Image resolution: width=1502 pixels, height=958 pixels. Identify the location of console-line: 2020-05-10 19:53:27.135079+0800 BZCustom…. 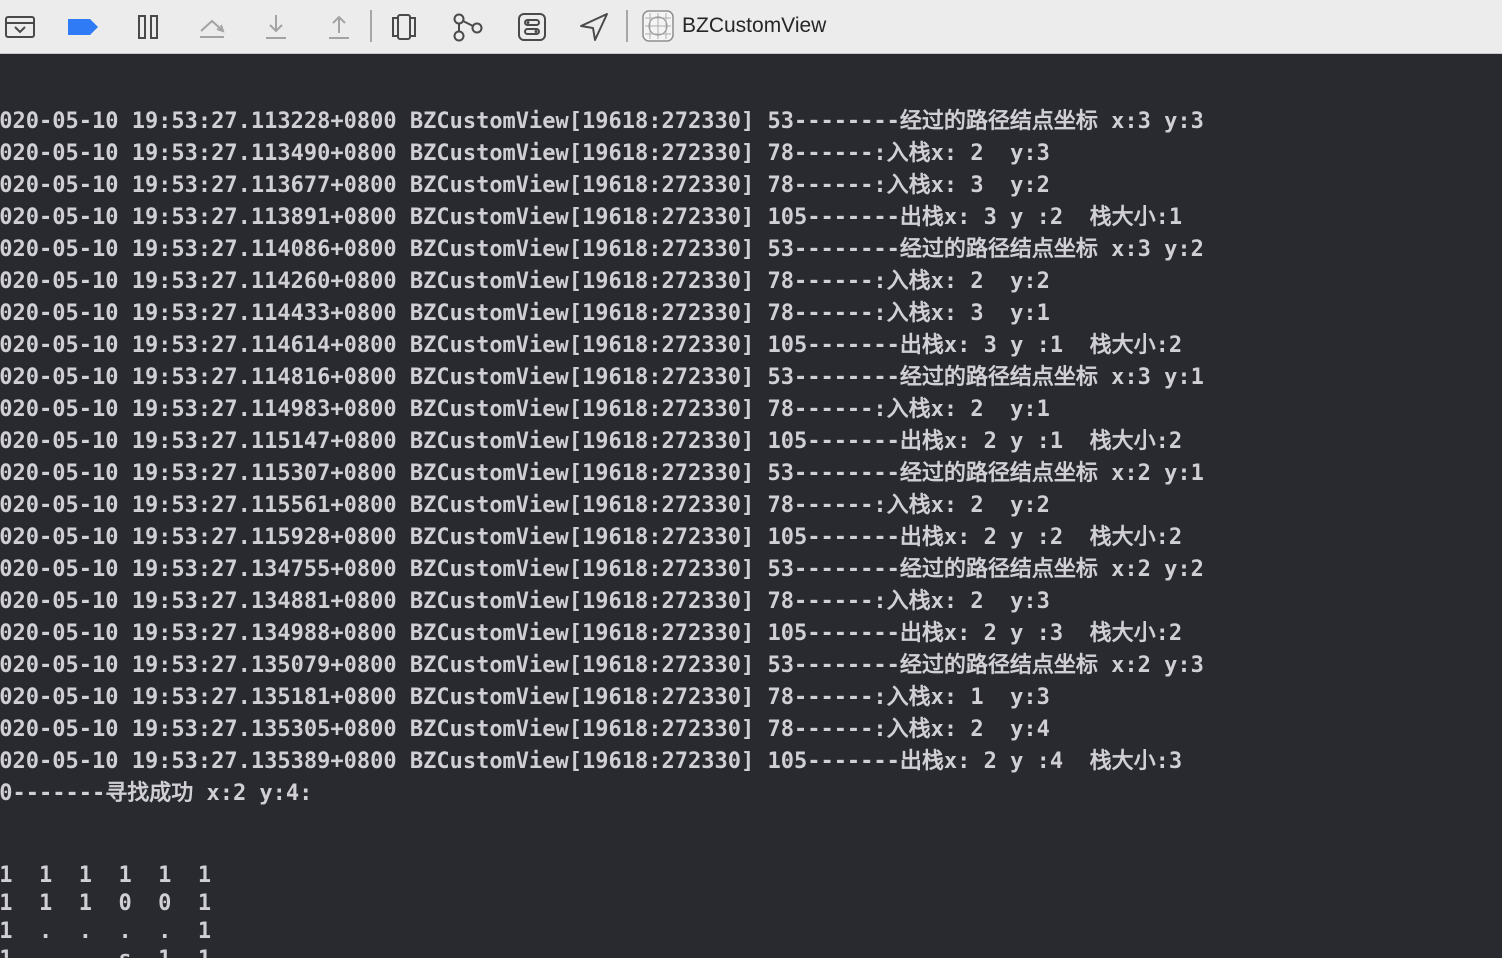
(602, 665).